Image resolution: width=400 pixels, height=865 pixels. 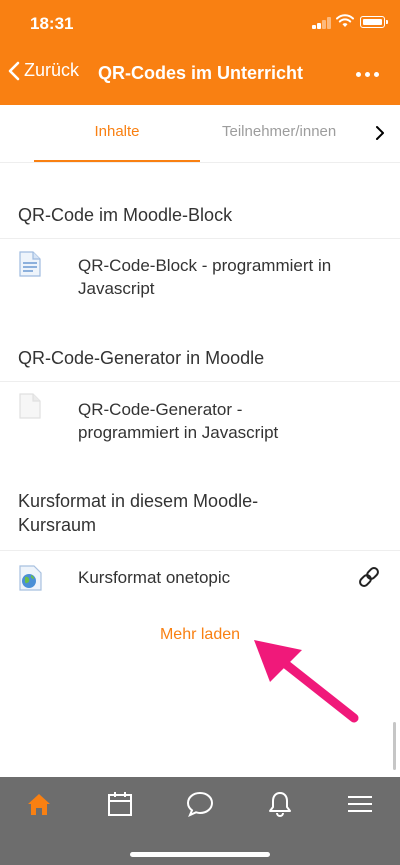 What do you see at coordinates (394, 746) in the screenshot?
I see `scrollbar` at bounding box center [394, 746].